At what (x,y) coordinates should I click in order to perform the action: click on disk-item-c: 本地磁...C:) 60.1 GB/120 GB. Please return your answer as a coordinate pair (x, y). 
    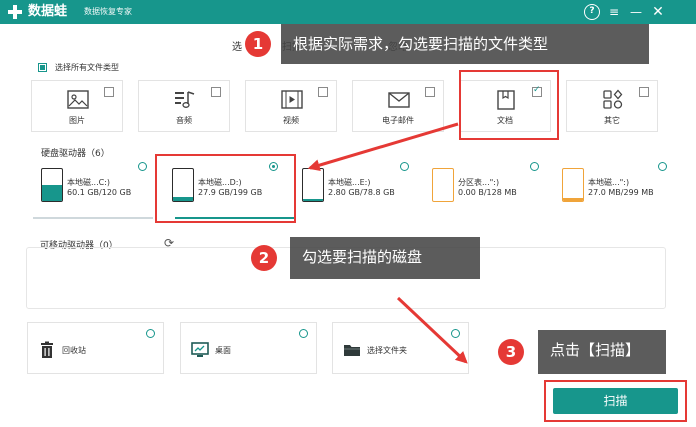
    Looking at the image, I should click on (106, 187).